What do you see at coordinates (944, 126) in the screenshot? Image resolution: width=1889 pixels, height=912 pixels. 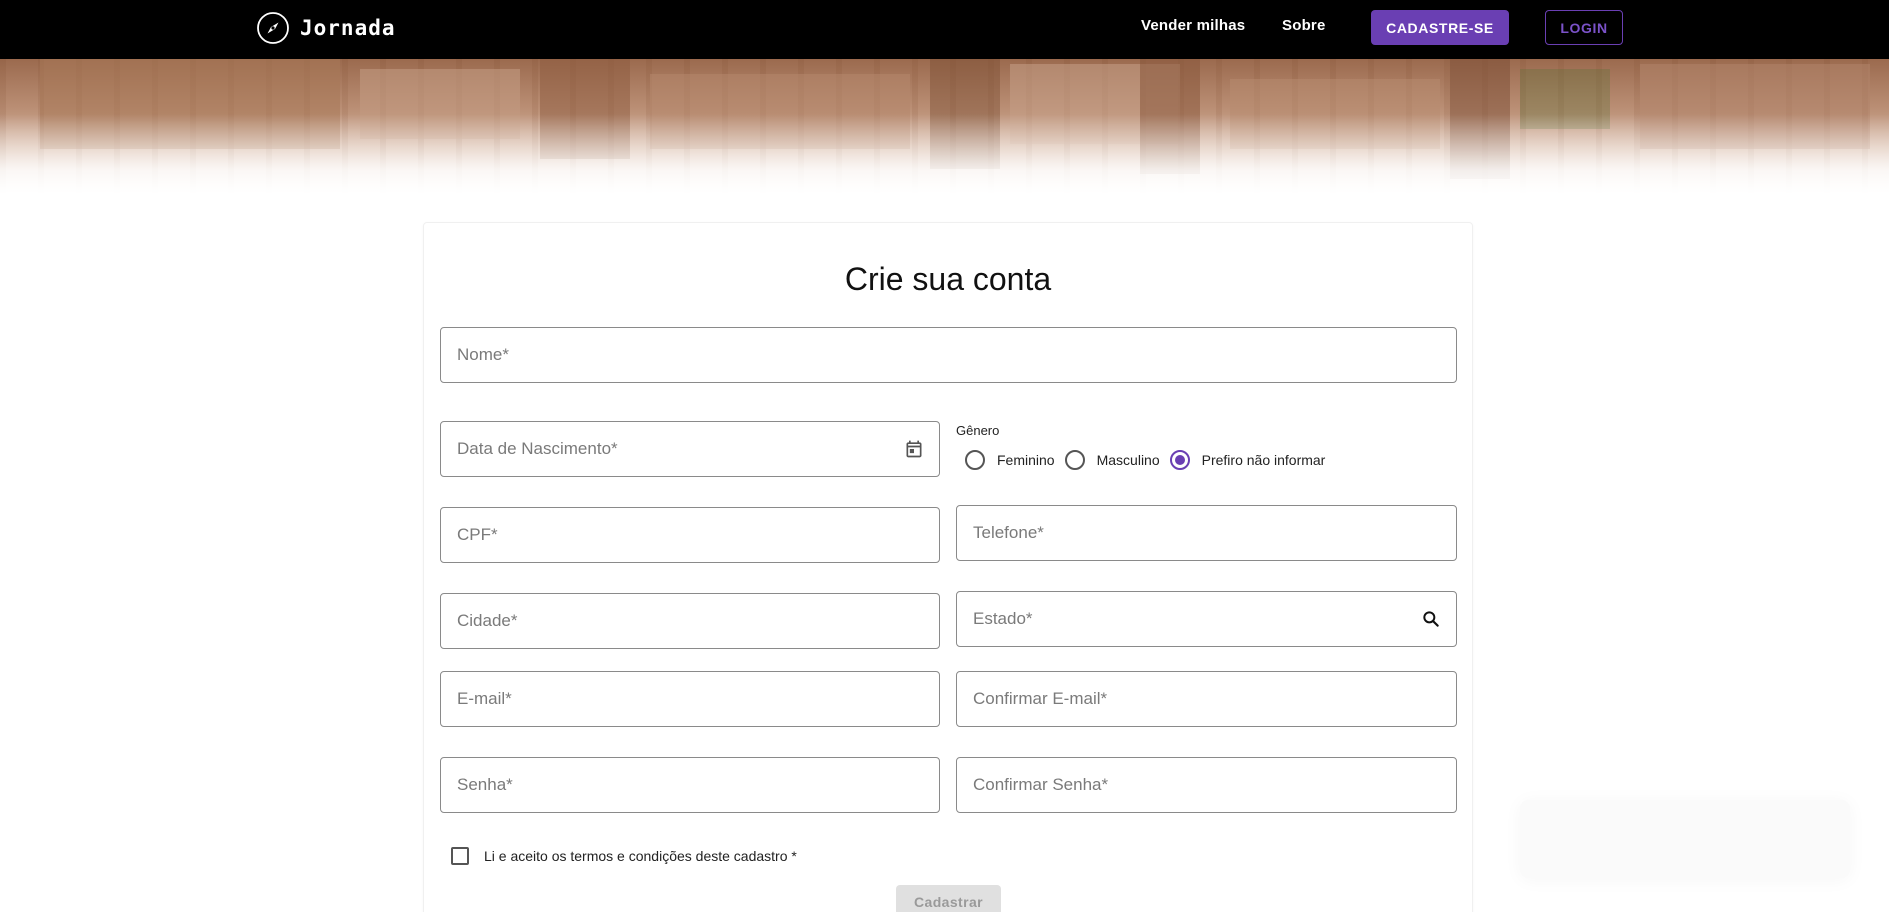 I see `hero-banner-image` at bounding box center [944, 126].